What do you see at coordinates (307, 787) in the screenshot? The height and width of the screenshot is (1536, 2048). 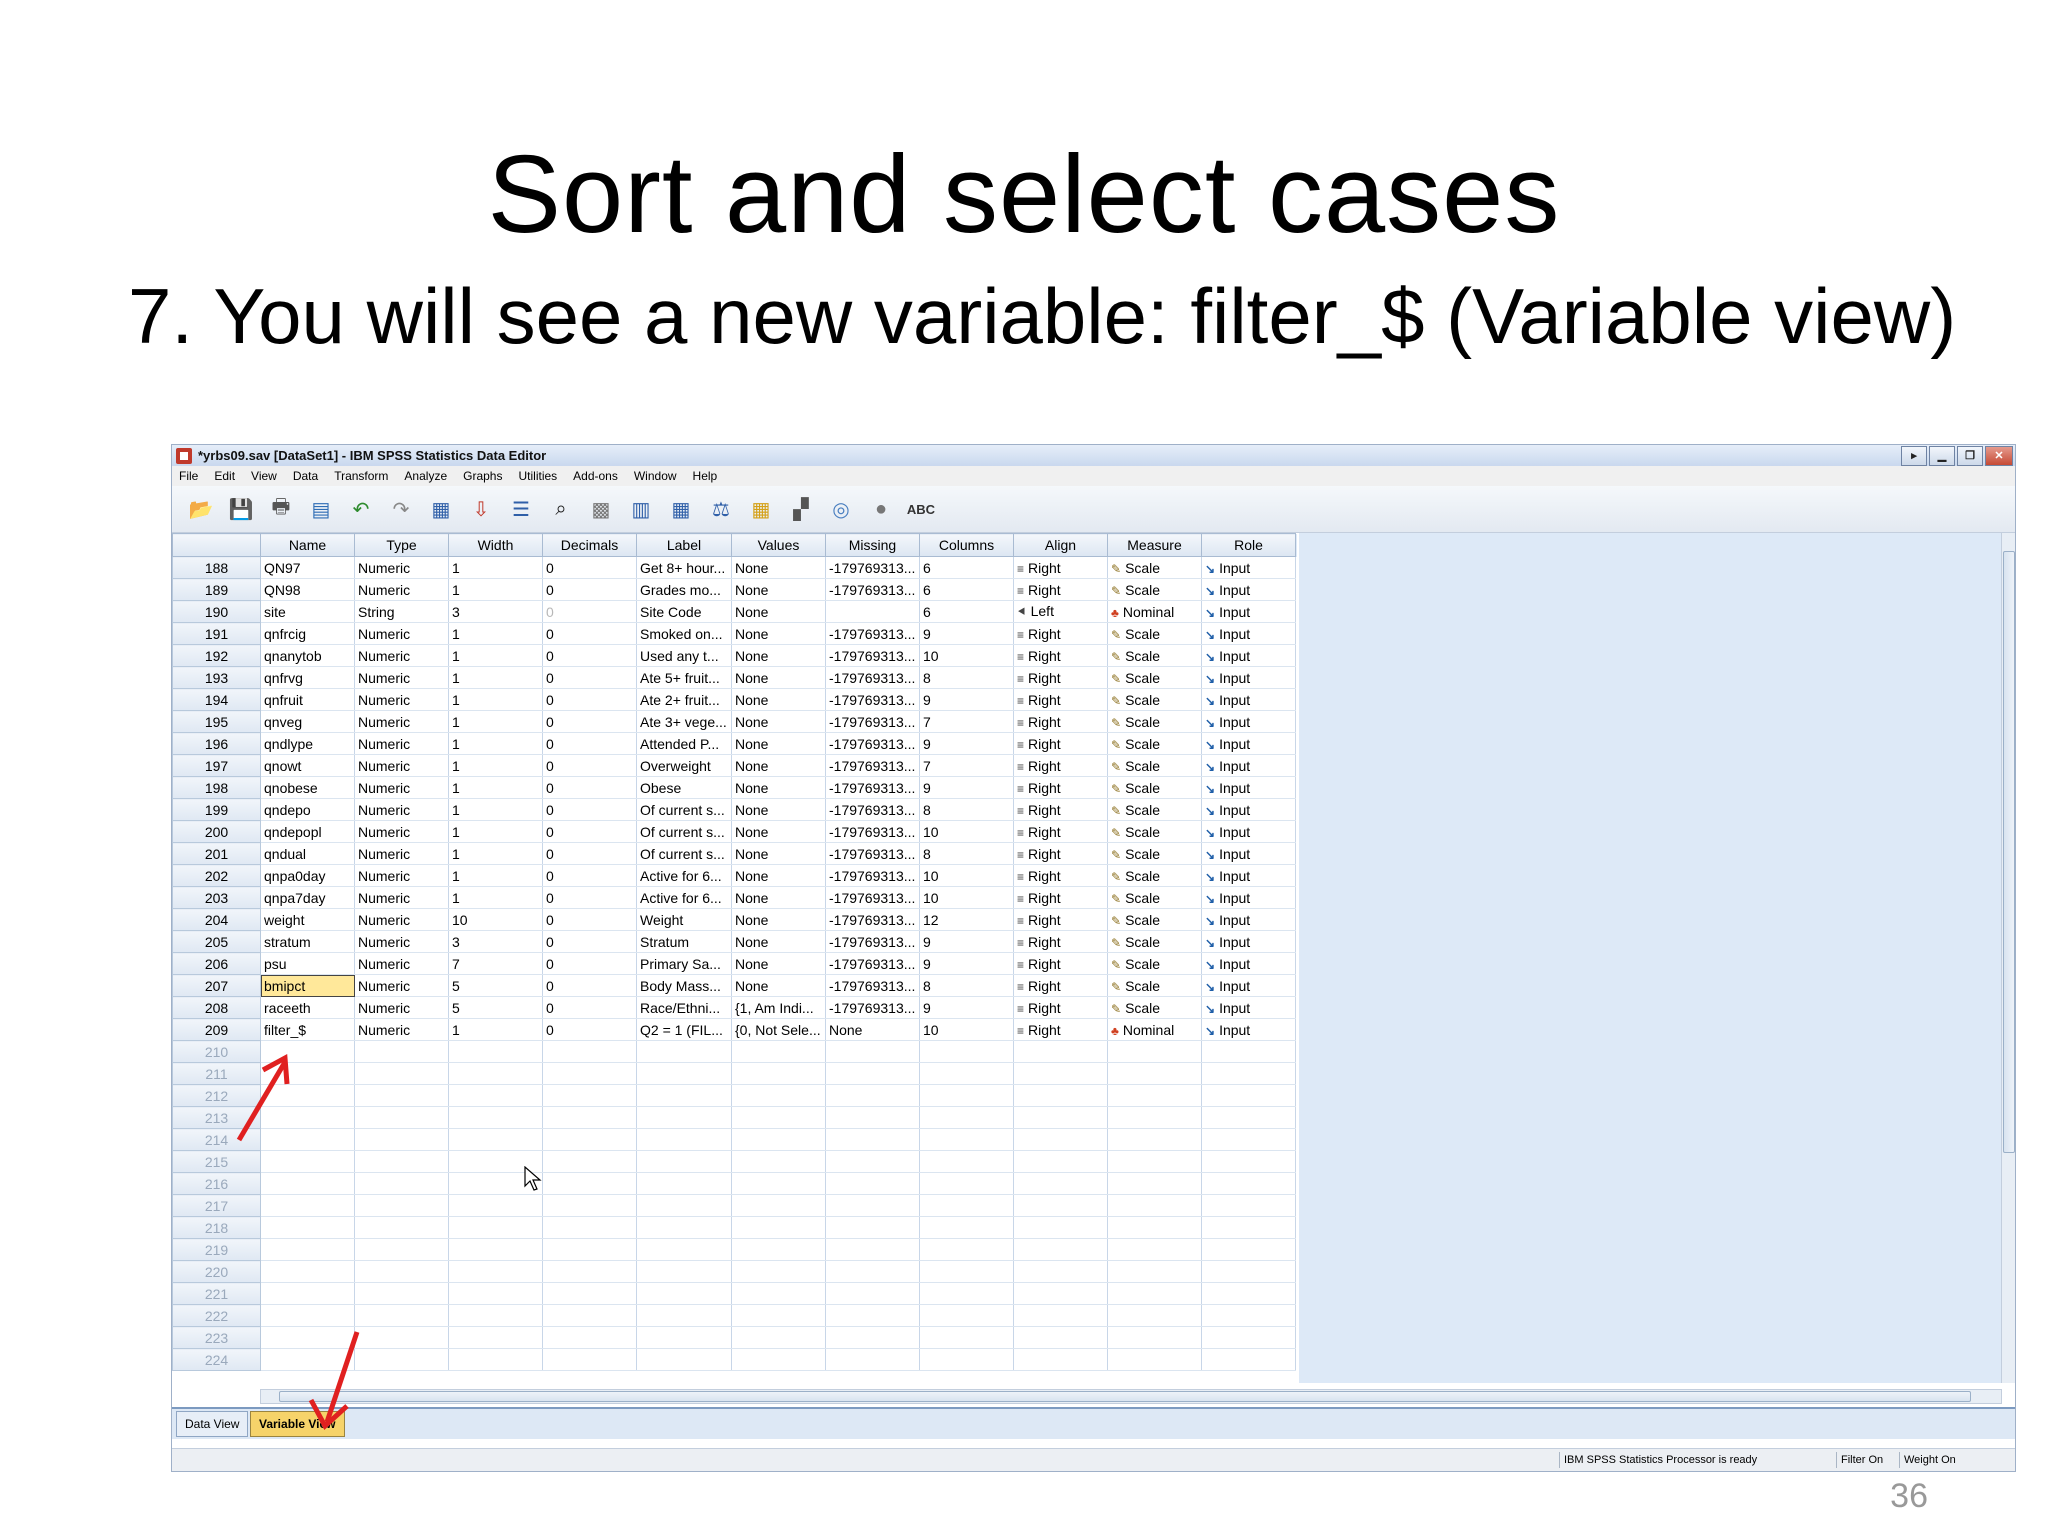 I see `cell-name: qnobese` at bounding box center [307, 787].